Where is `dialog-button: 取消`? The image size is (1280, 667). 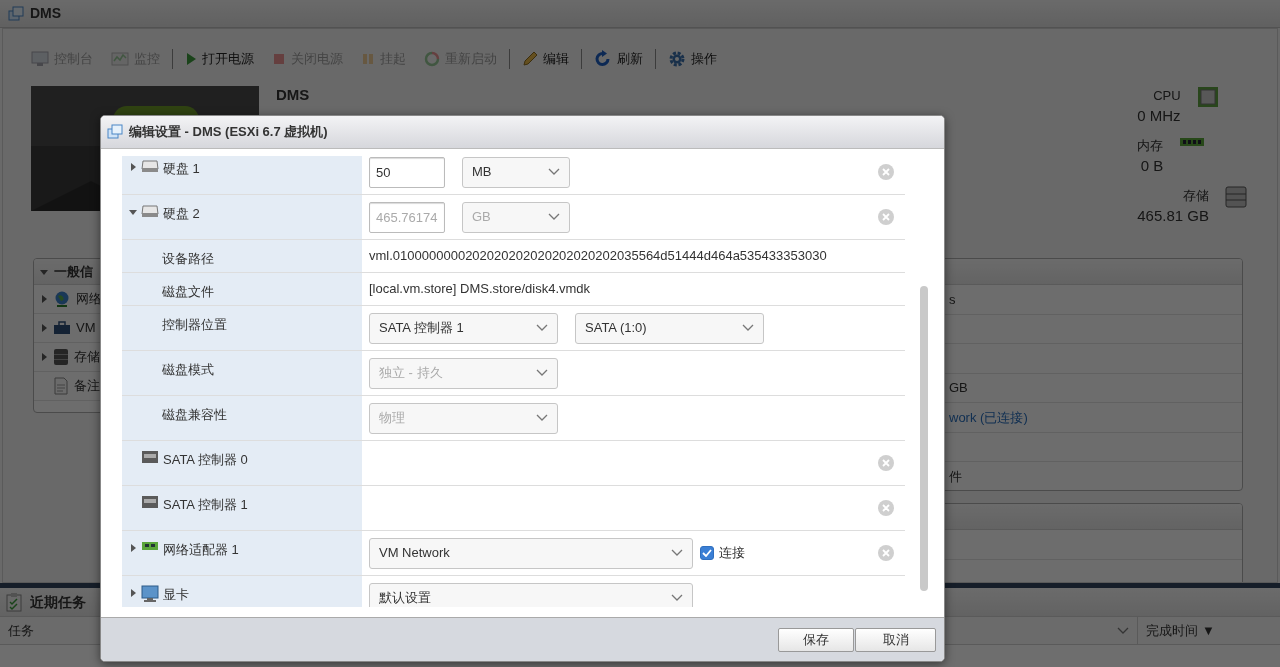
dialog-button: 取消 is located at coordinates (895, 640).